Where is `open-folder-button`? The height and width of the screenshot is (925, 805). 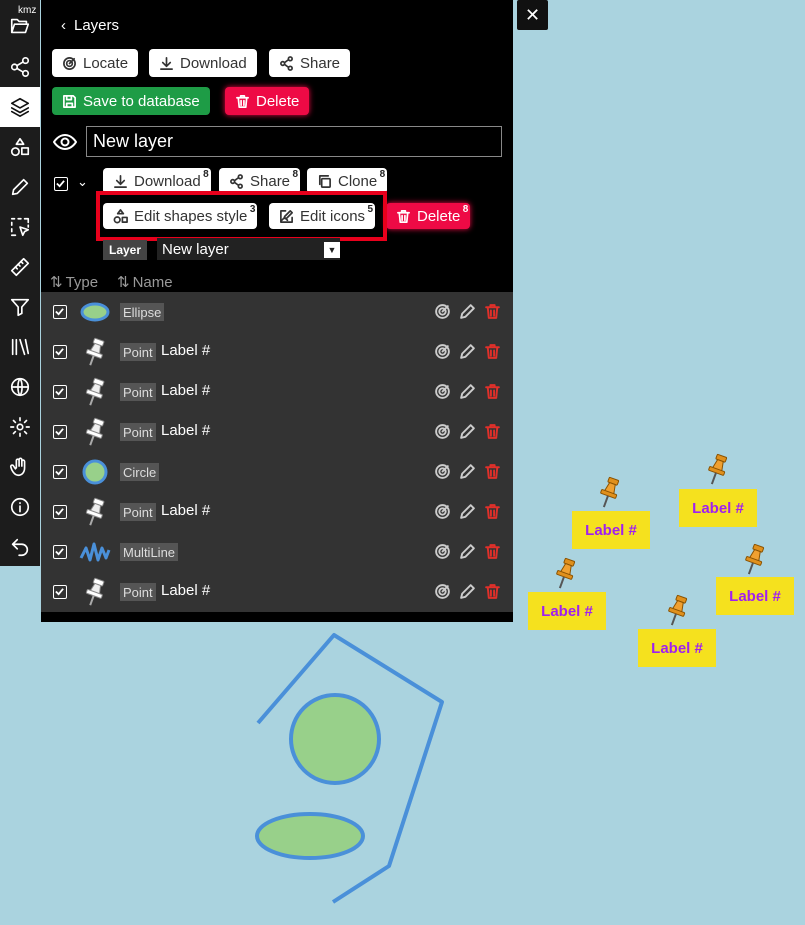 open-folder-button is located at coordinates (20, 26).